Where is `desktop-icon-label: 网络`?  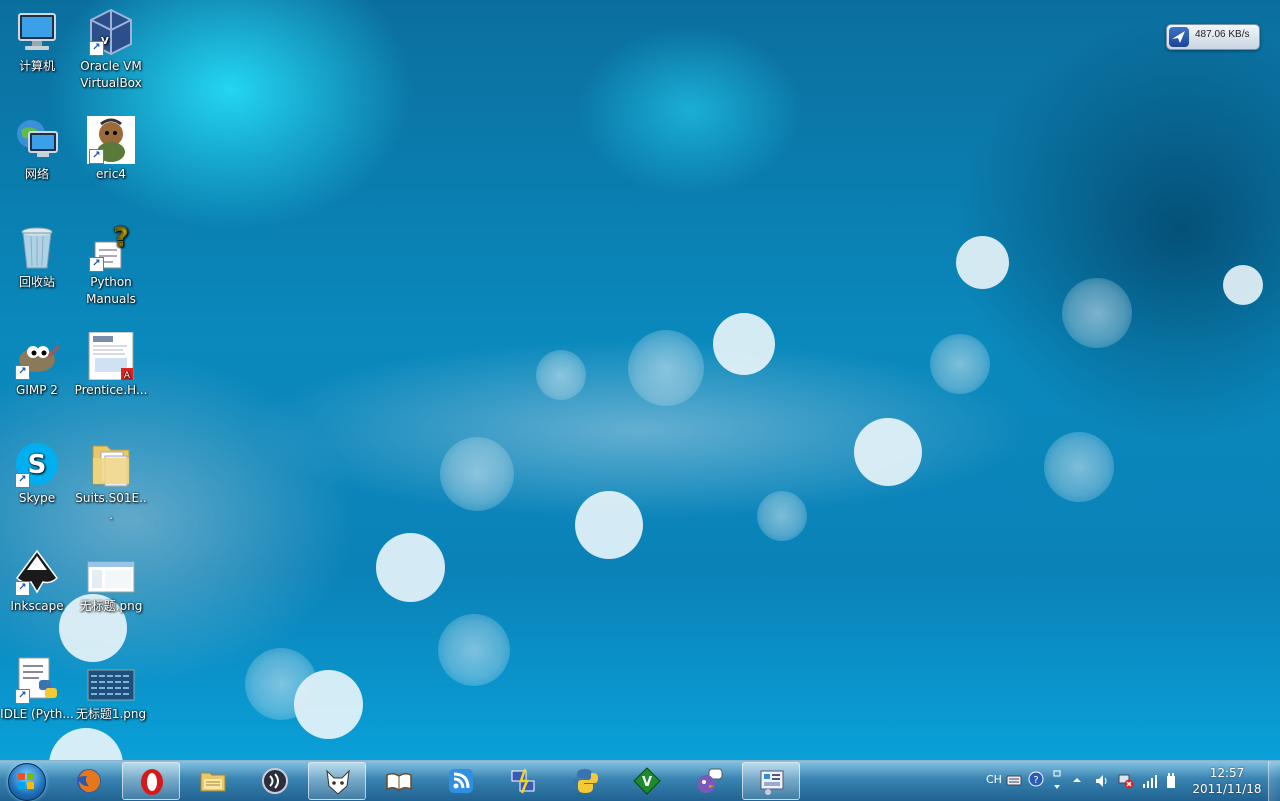 desktop-icon-label: 网络 is located at coordinates (36, 174).